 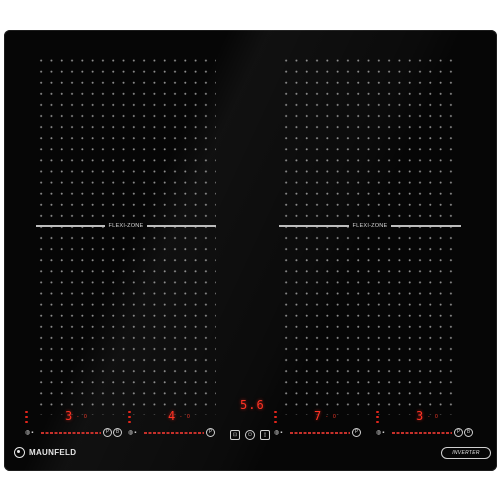 What do you see at coordinates (318, 416) in the screenshot?
I see `zone-power-display: 7` at bounding box center [318, 416].